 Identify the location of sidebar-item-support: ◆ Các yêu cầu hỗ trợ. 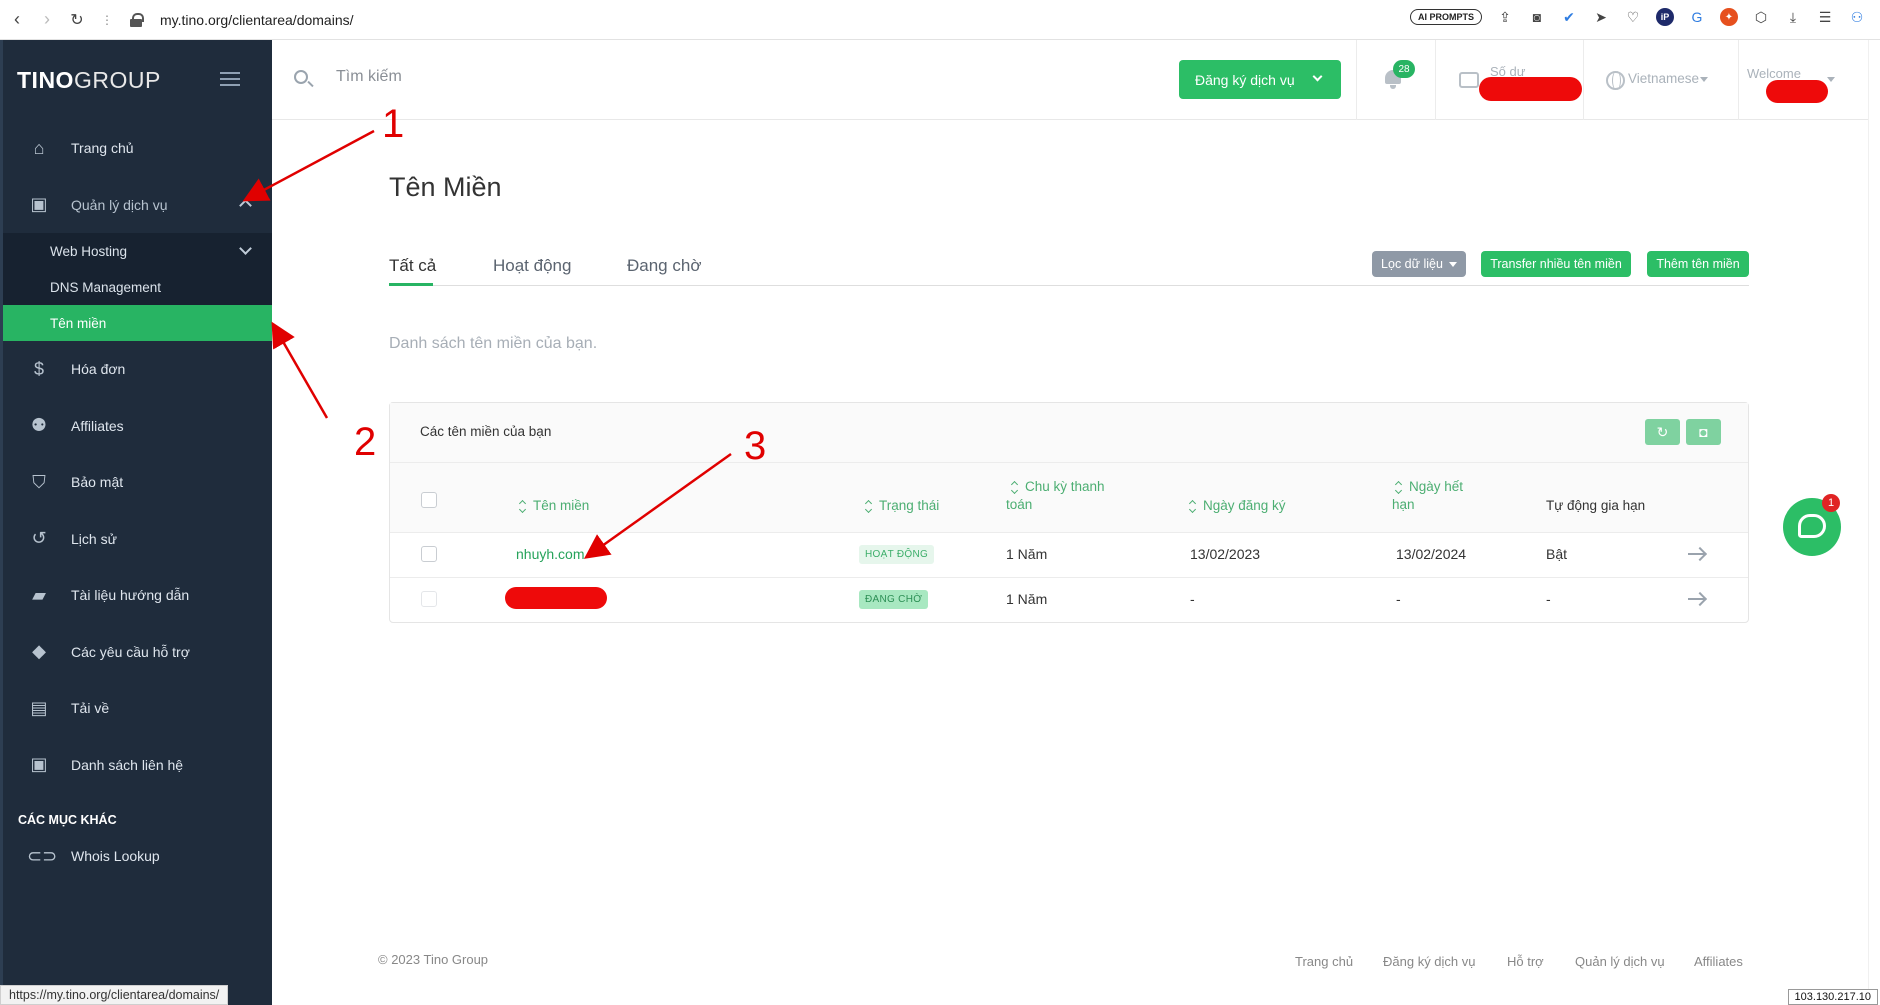
(137, 652).